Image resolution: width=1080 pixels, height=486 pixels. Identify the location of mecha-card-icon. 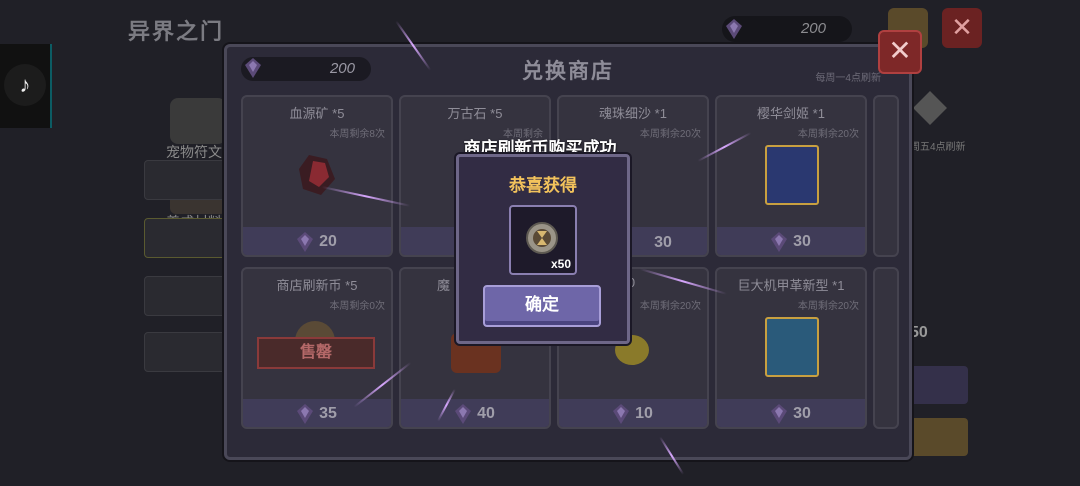
(792, 347).